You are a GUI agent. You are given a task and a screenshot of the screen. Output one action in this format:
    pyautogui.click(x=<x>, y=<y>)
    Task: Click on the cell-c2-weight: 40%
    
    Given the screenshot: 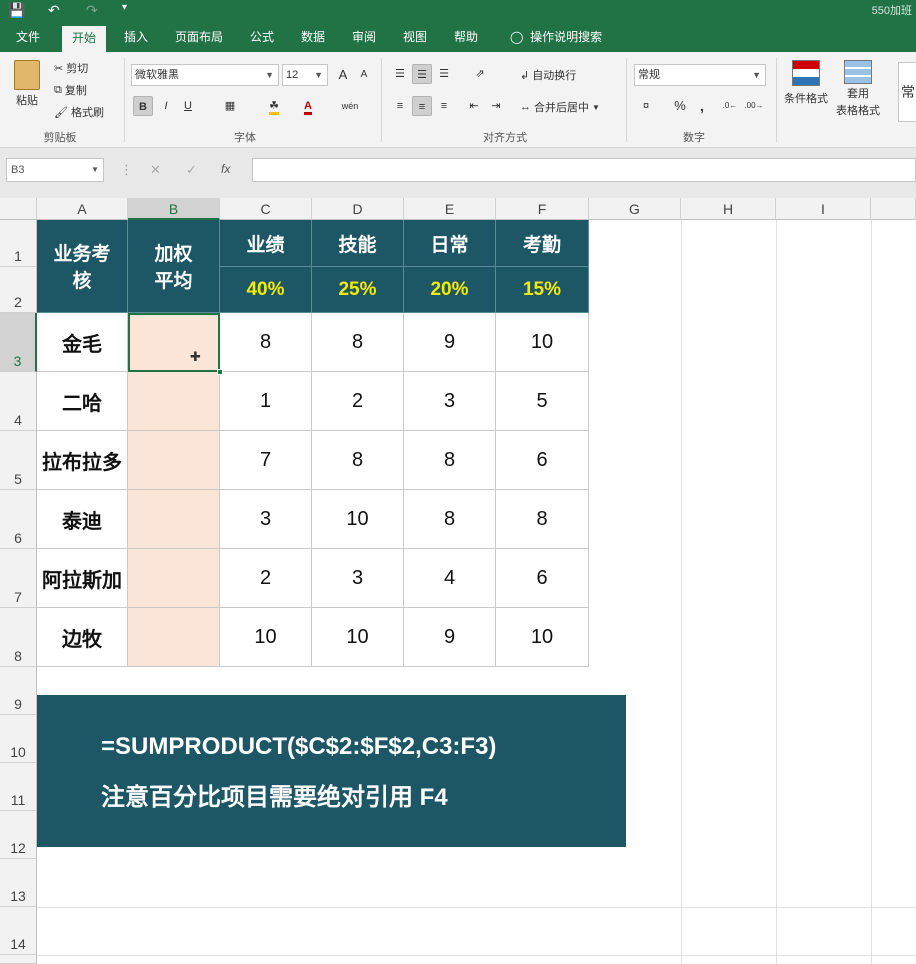 What is the action you would take?
    pyautogui.click(x=266, y=290)
    